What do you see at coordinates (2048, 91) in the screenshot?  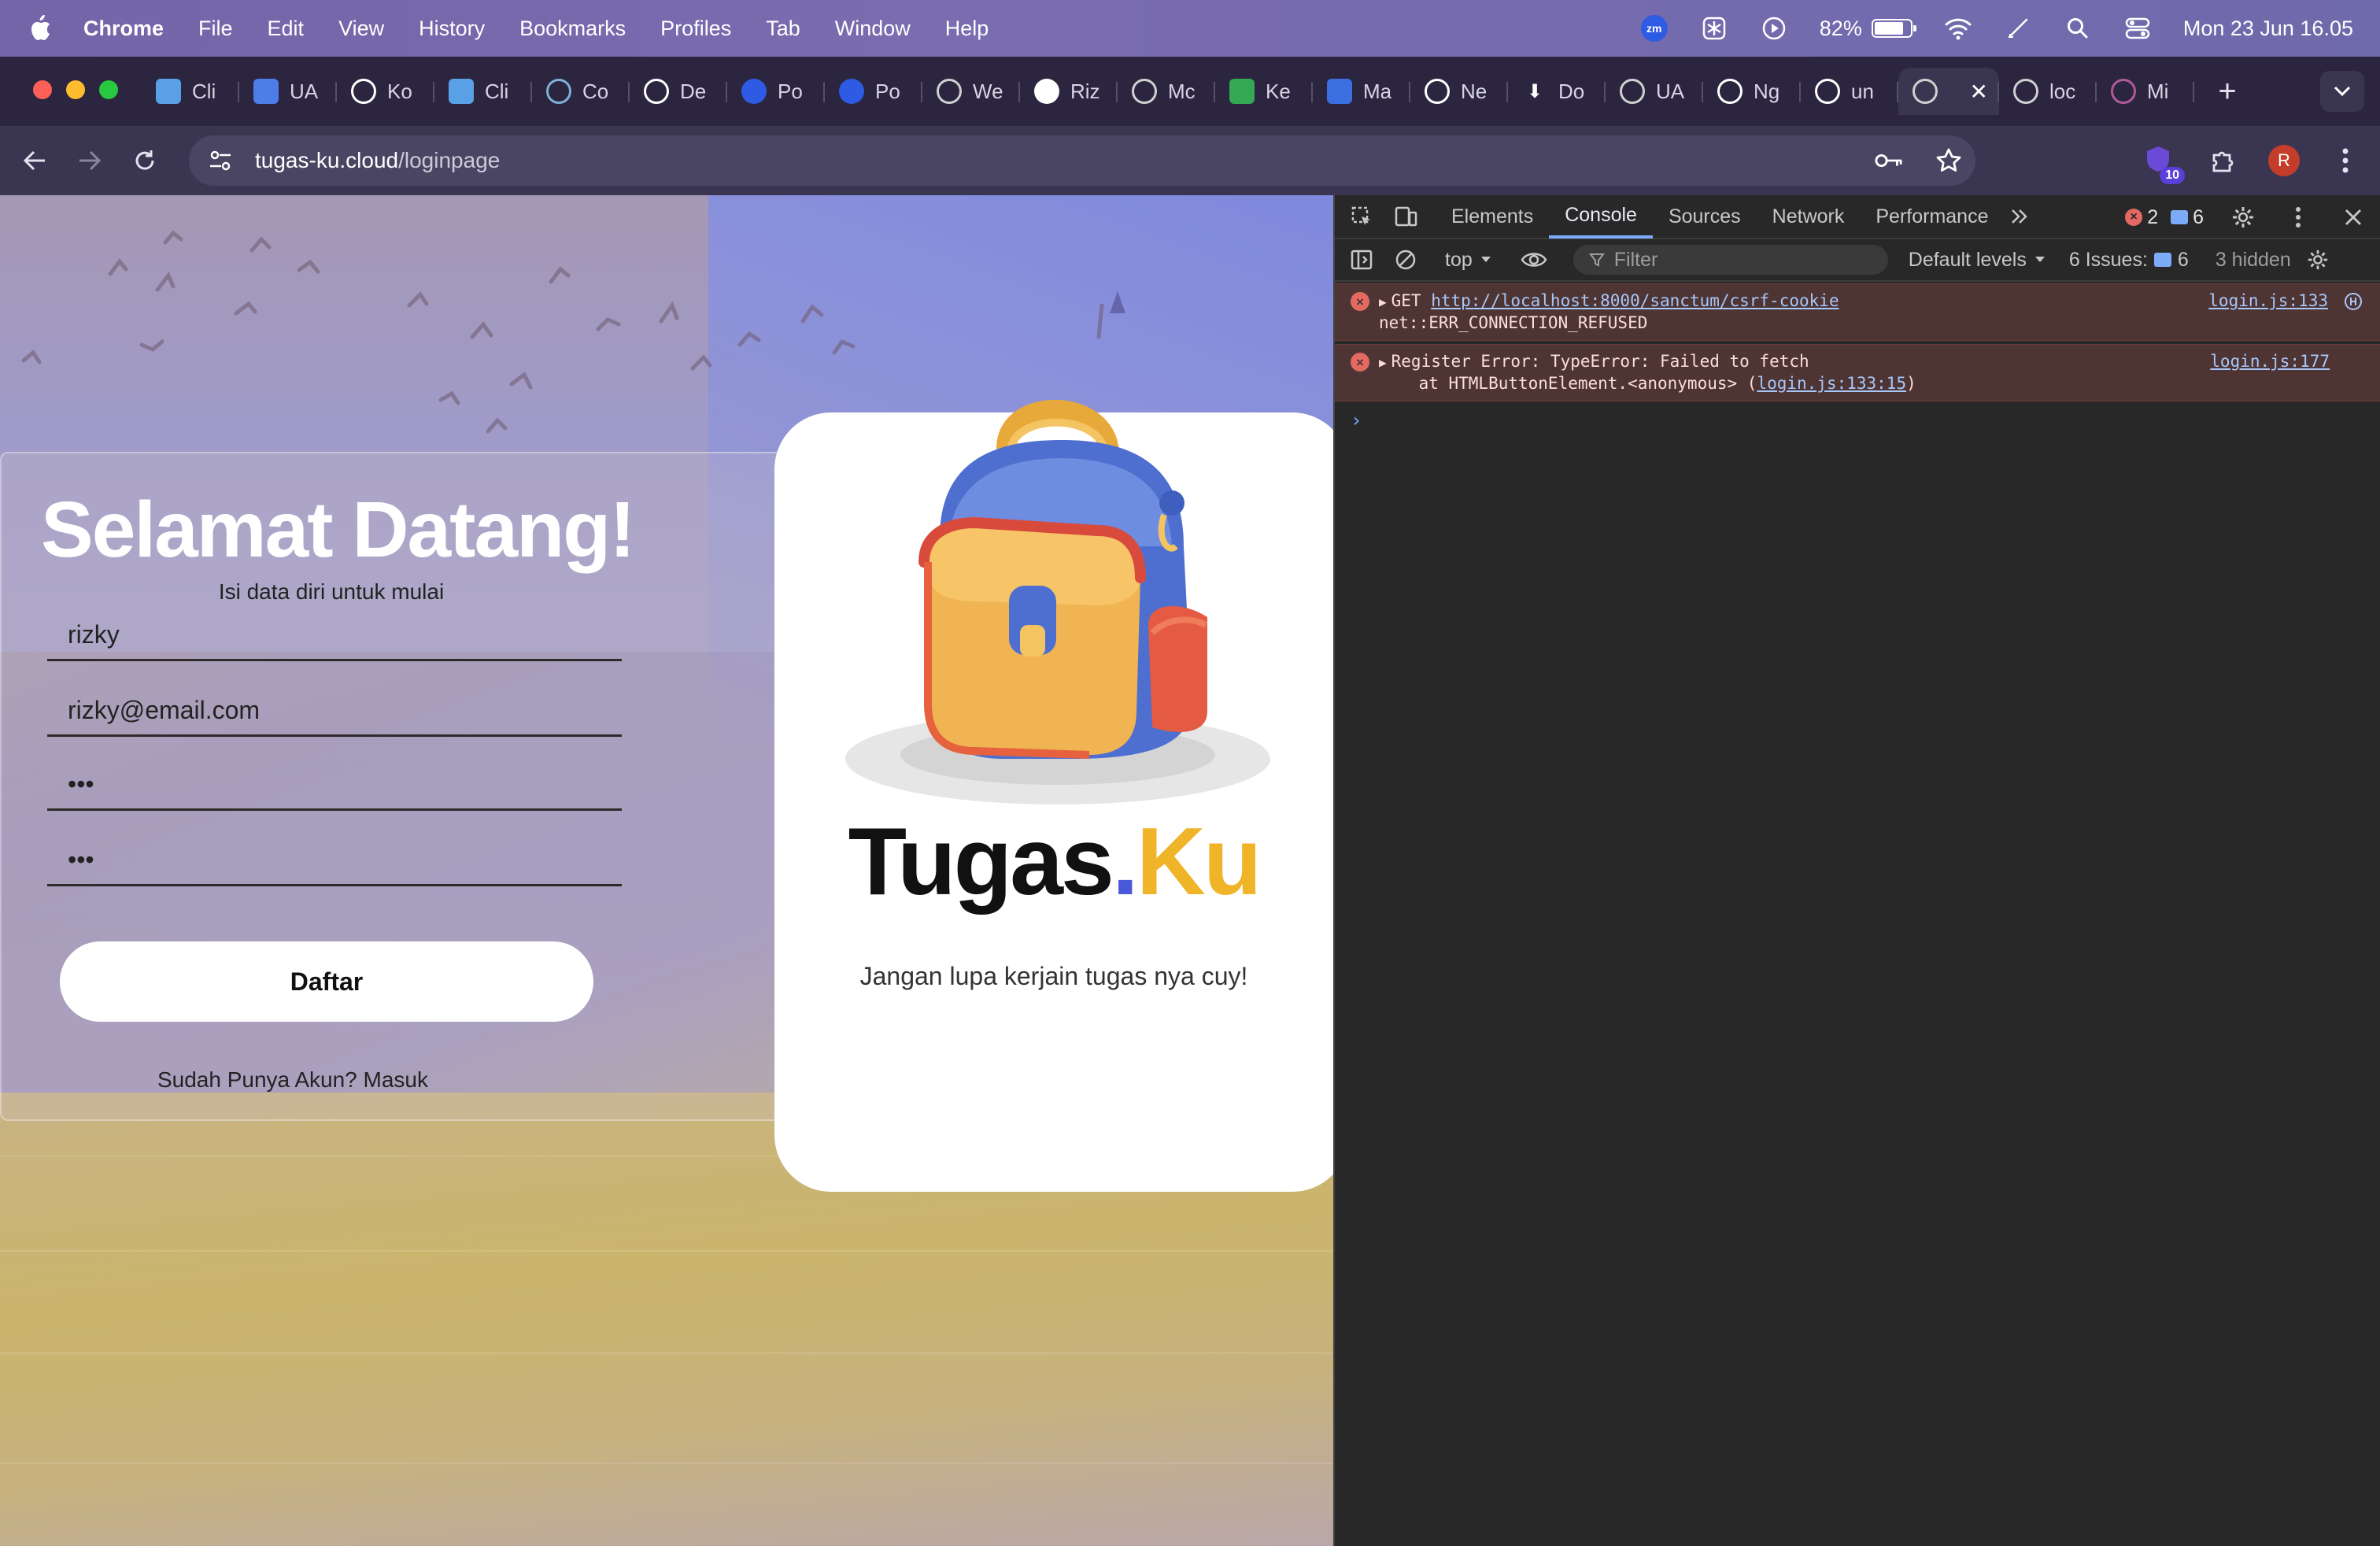 I see `browser-tab: loc` at bounding box center [2048, 91].